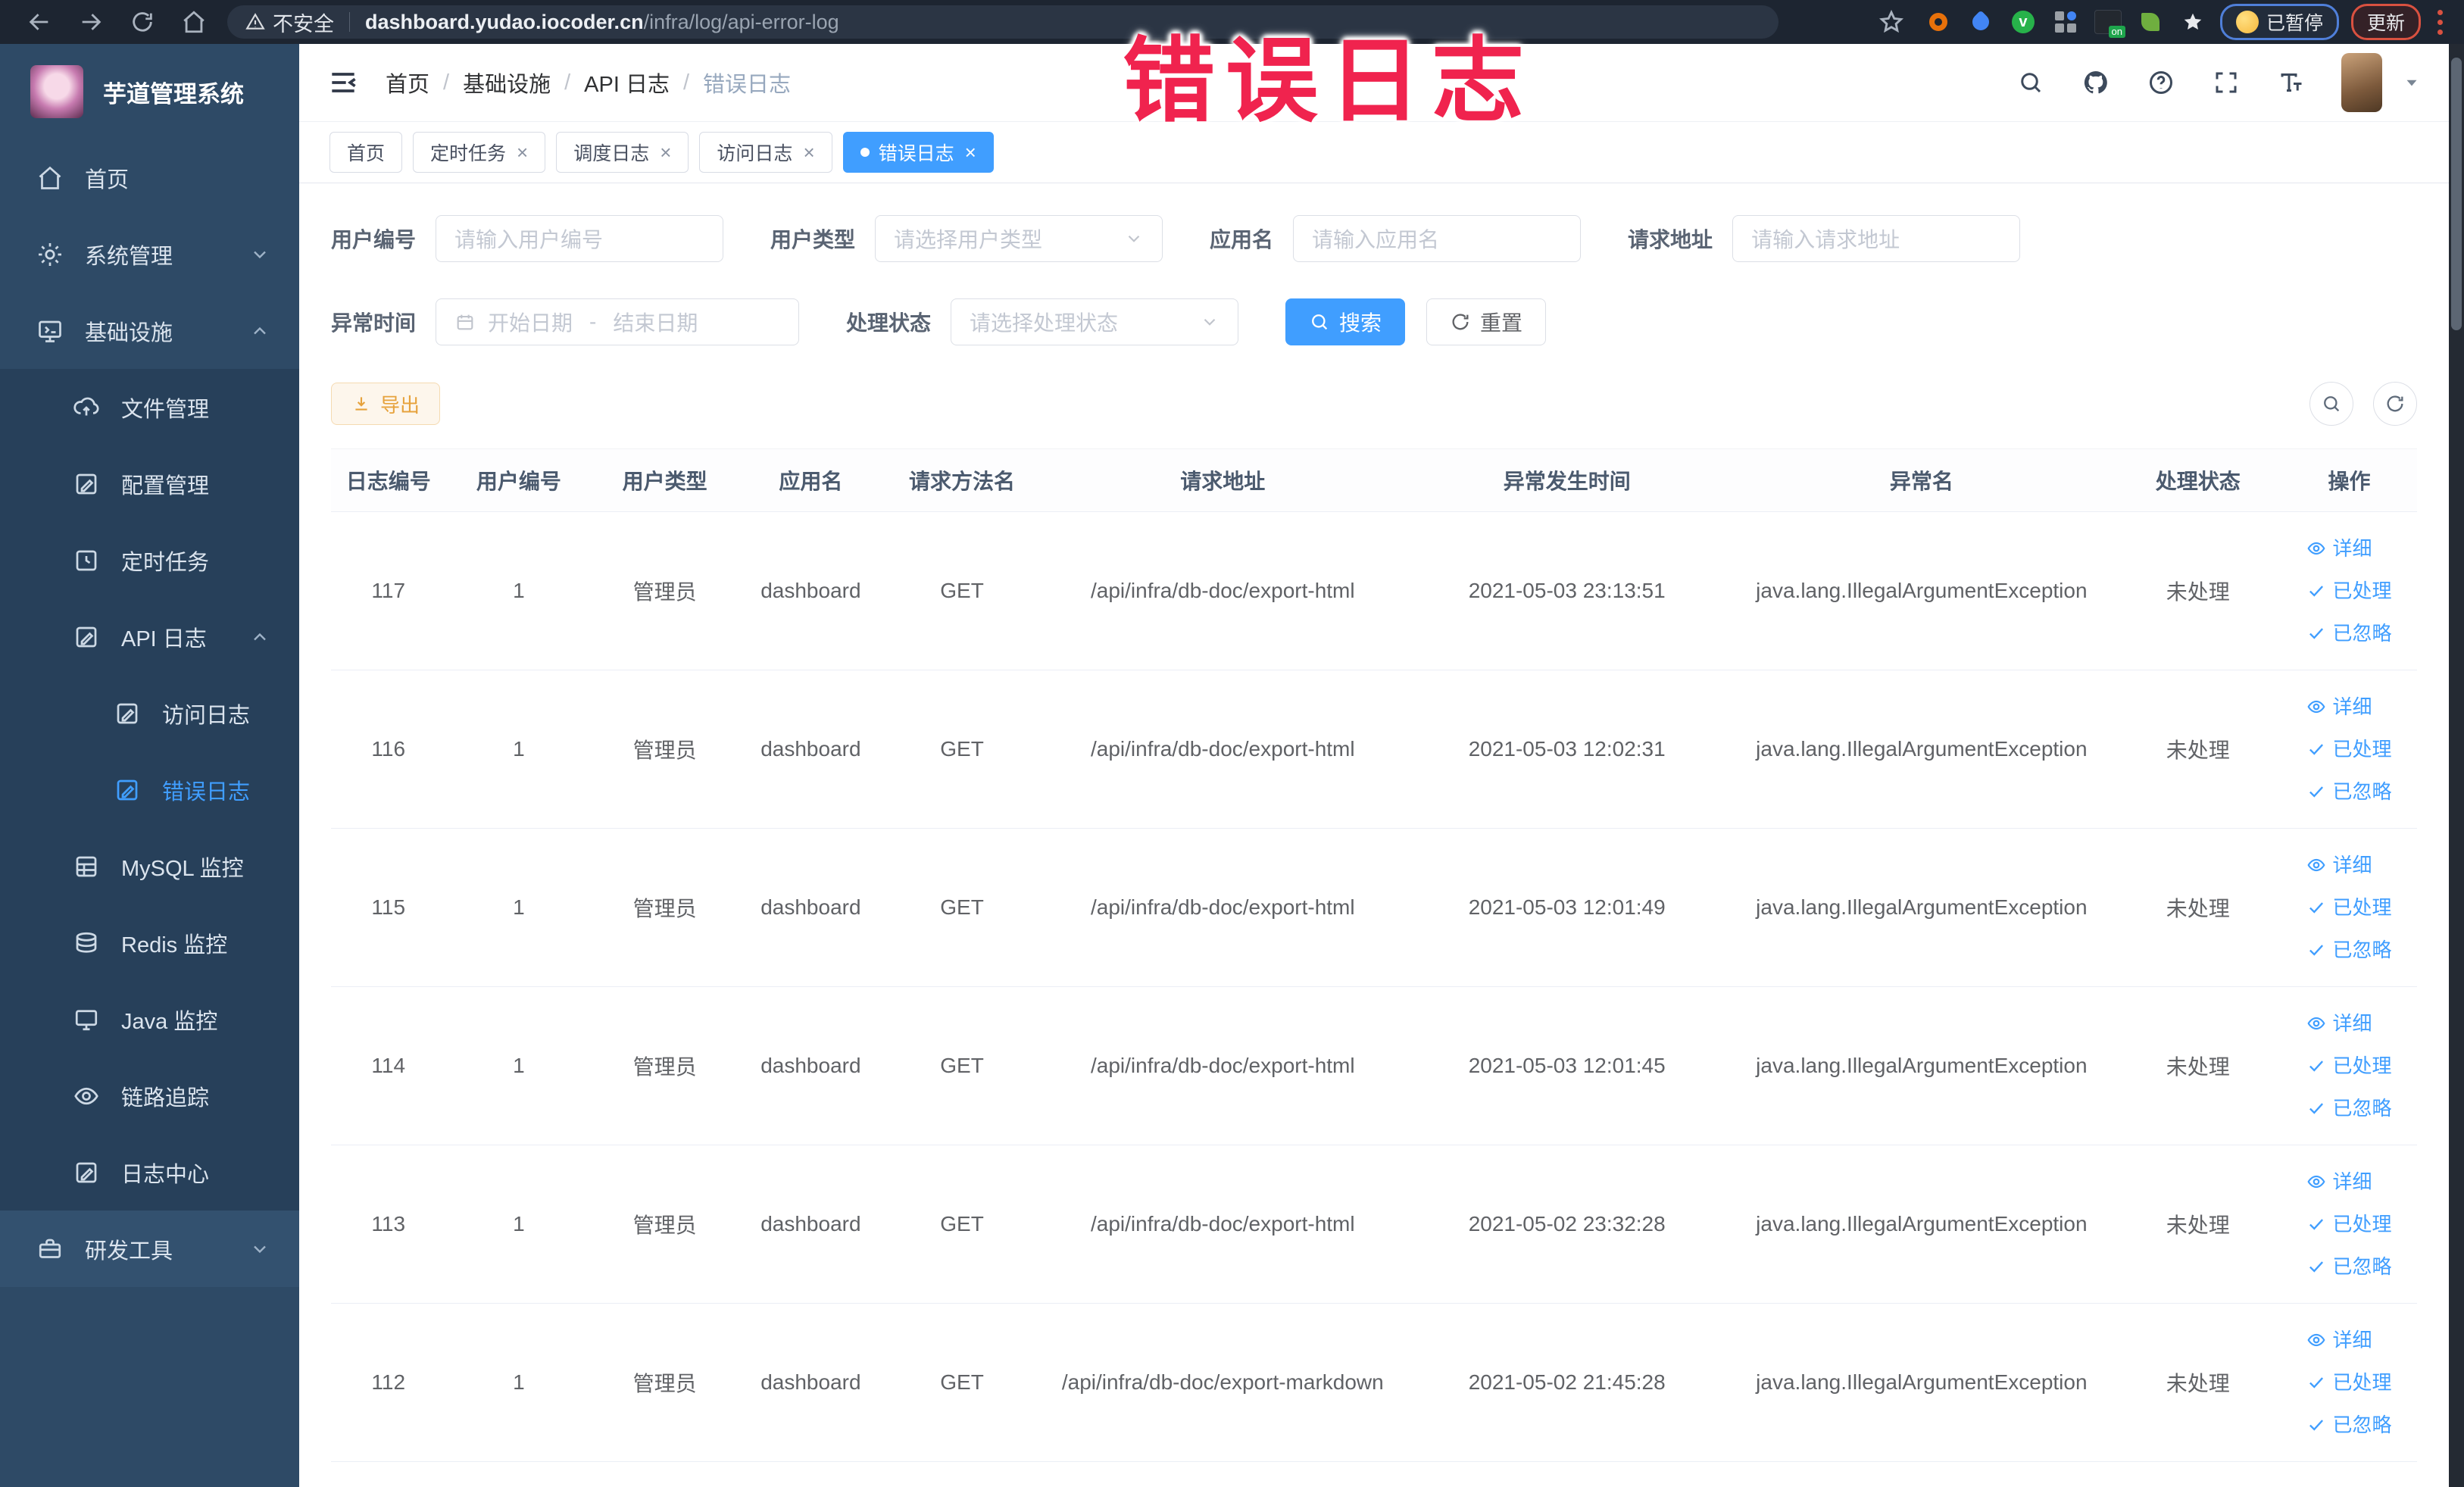  I want to click on help-icon, so click(2161, 82).